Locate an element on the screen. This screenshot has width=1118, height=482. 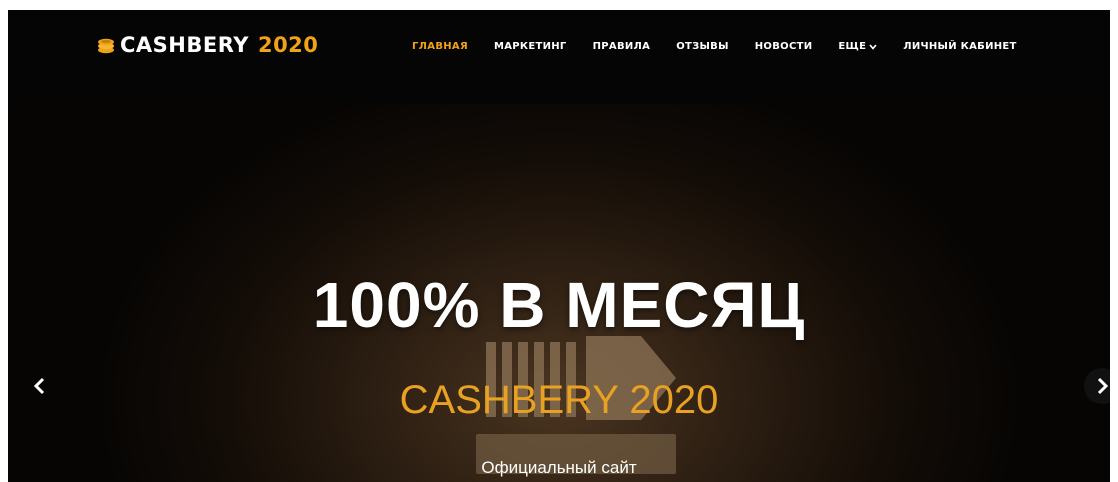
nav-item-rules: ПРАВИЛА is located at coordinates (622, 46).